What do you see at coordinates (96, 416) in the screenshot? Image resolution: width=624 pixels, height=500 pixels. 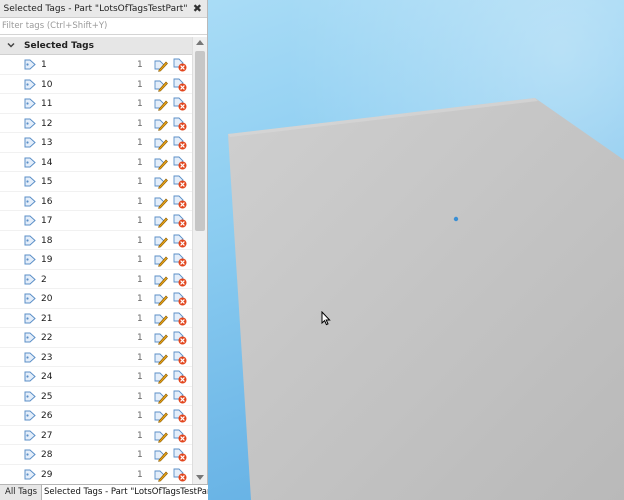 I see `tag-row: 26 1` at bounding box center [96, 416].